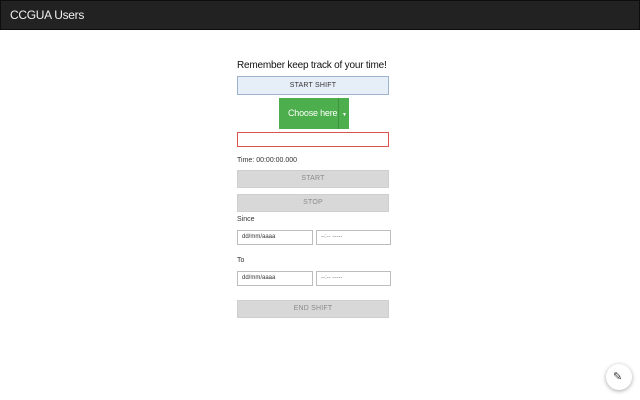 This screenshot has height=400, width=640. What do you see at coordinates (313, 85) in the screenshot?
I see `start-shift-button: START SHIFT` at bounding box center [313, 85].